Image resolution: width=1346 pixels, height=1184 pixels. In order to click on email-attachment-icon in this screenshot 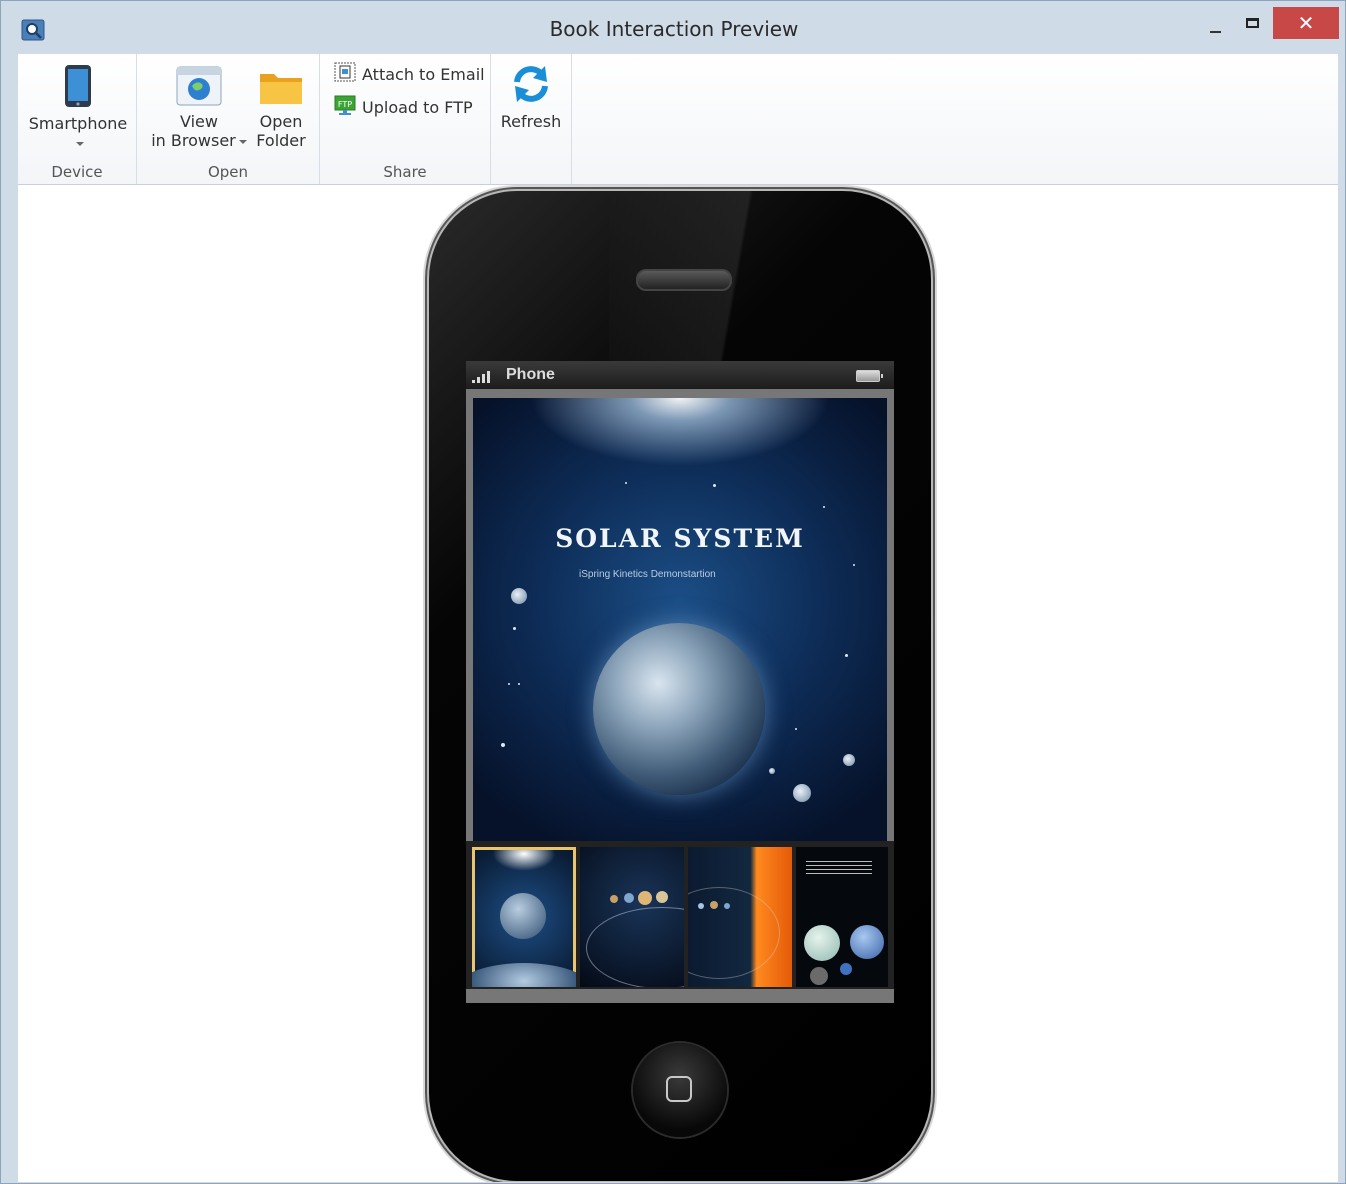, I will do `click(345, 75)`.